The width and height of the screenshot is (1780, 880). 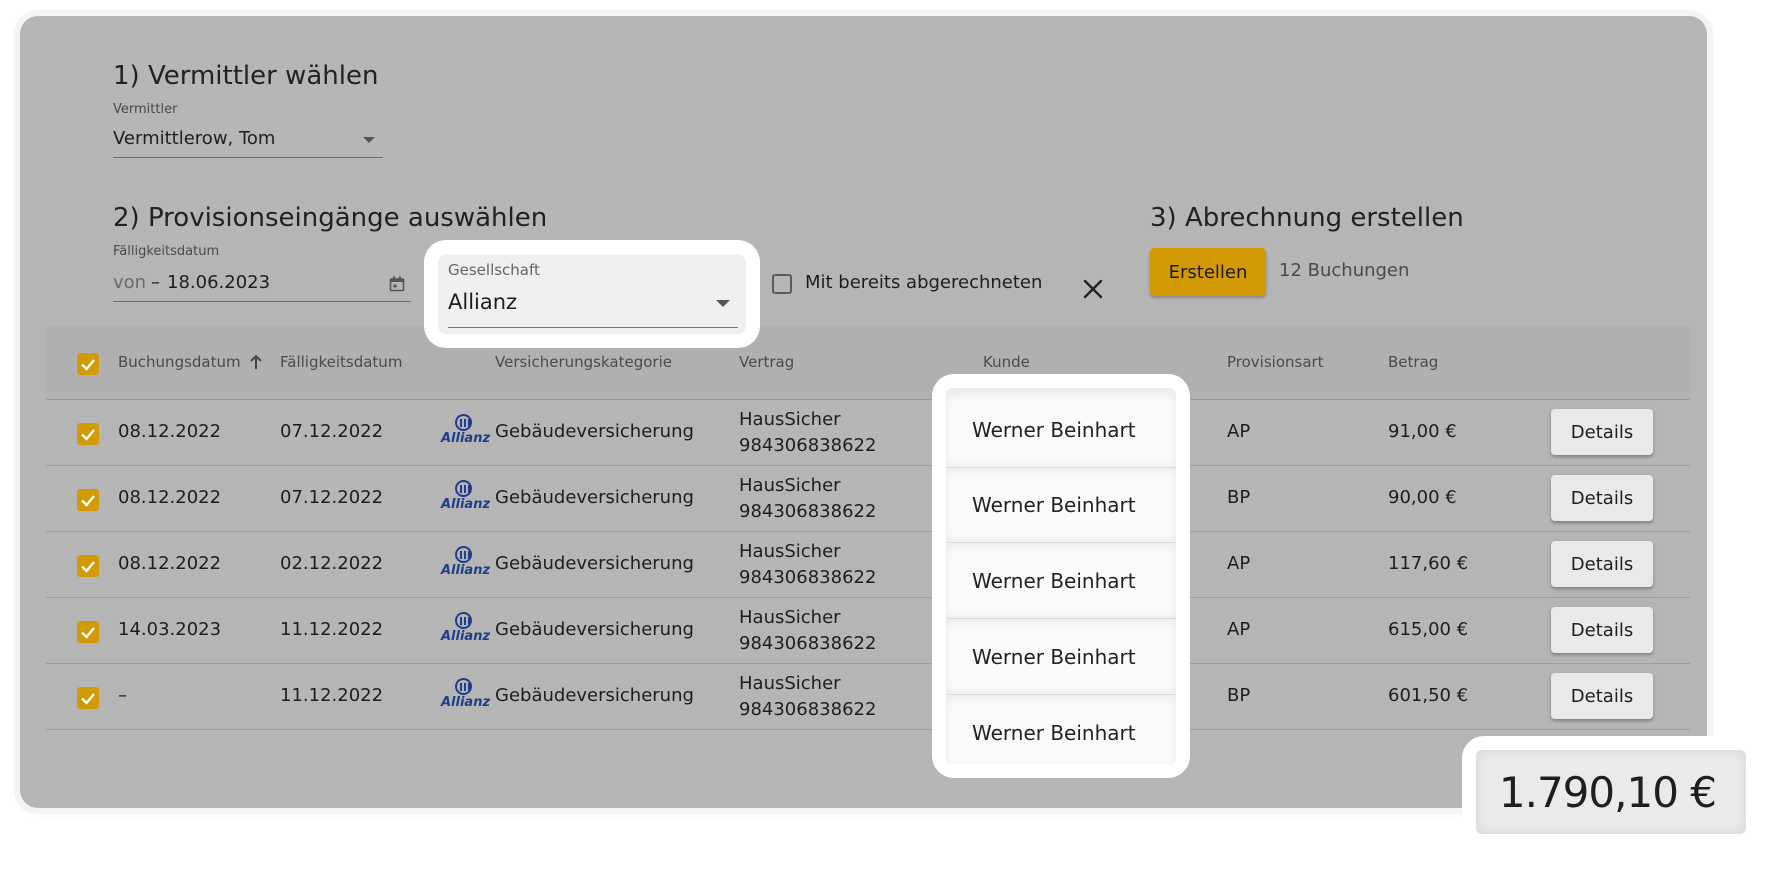 I want to click on cell-buchungsdatum: 14.03.2023, so click(x=170, y=629).